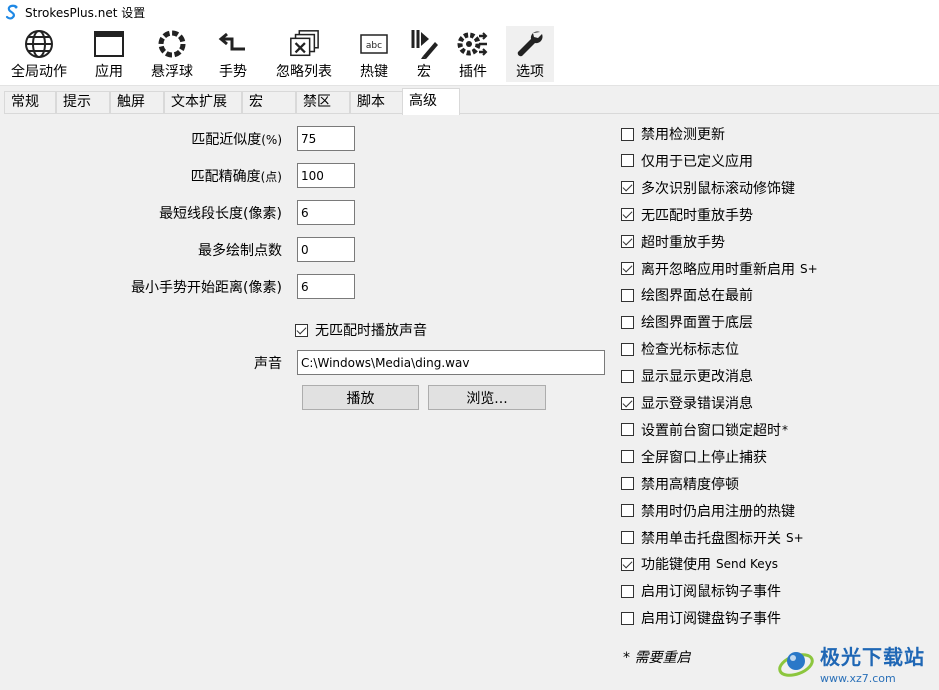 This screenshot has width=939, height=690. I want to click on plugin-gear-icon, so click(473, 44).